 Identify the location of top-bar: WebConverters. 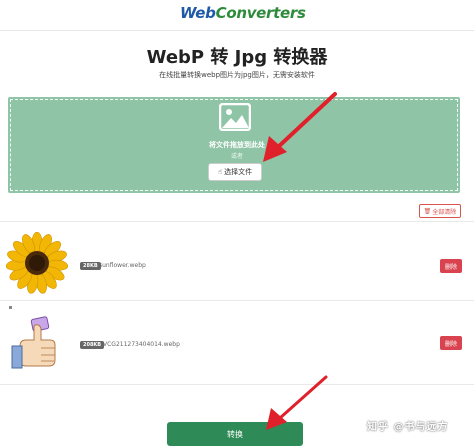
(237, 15).